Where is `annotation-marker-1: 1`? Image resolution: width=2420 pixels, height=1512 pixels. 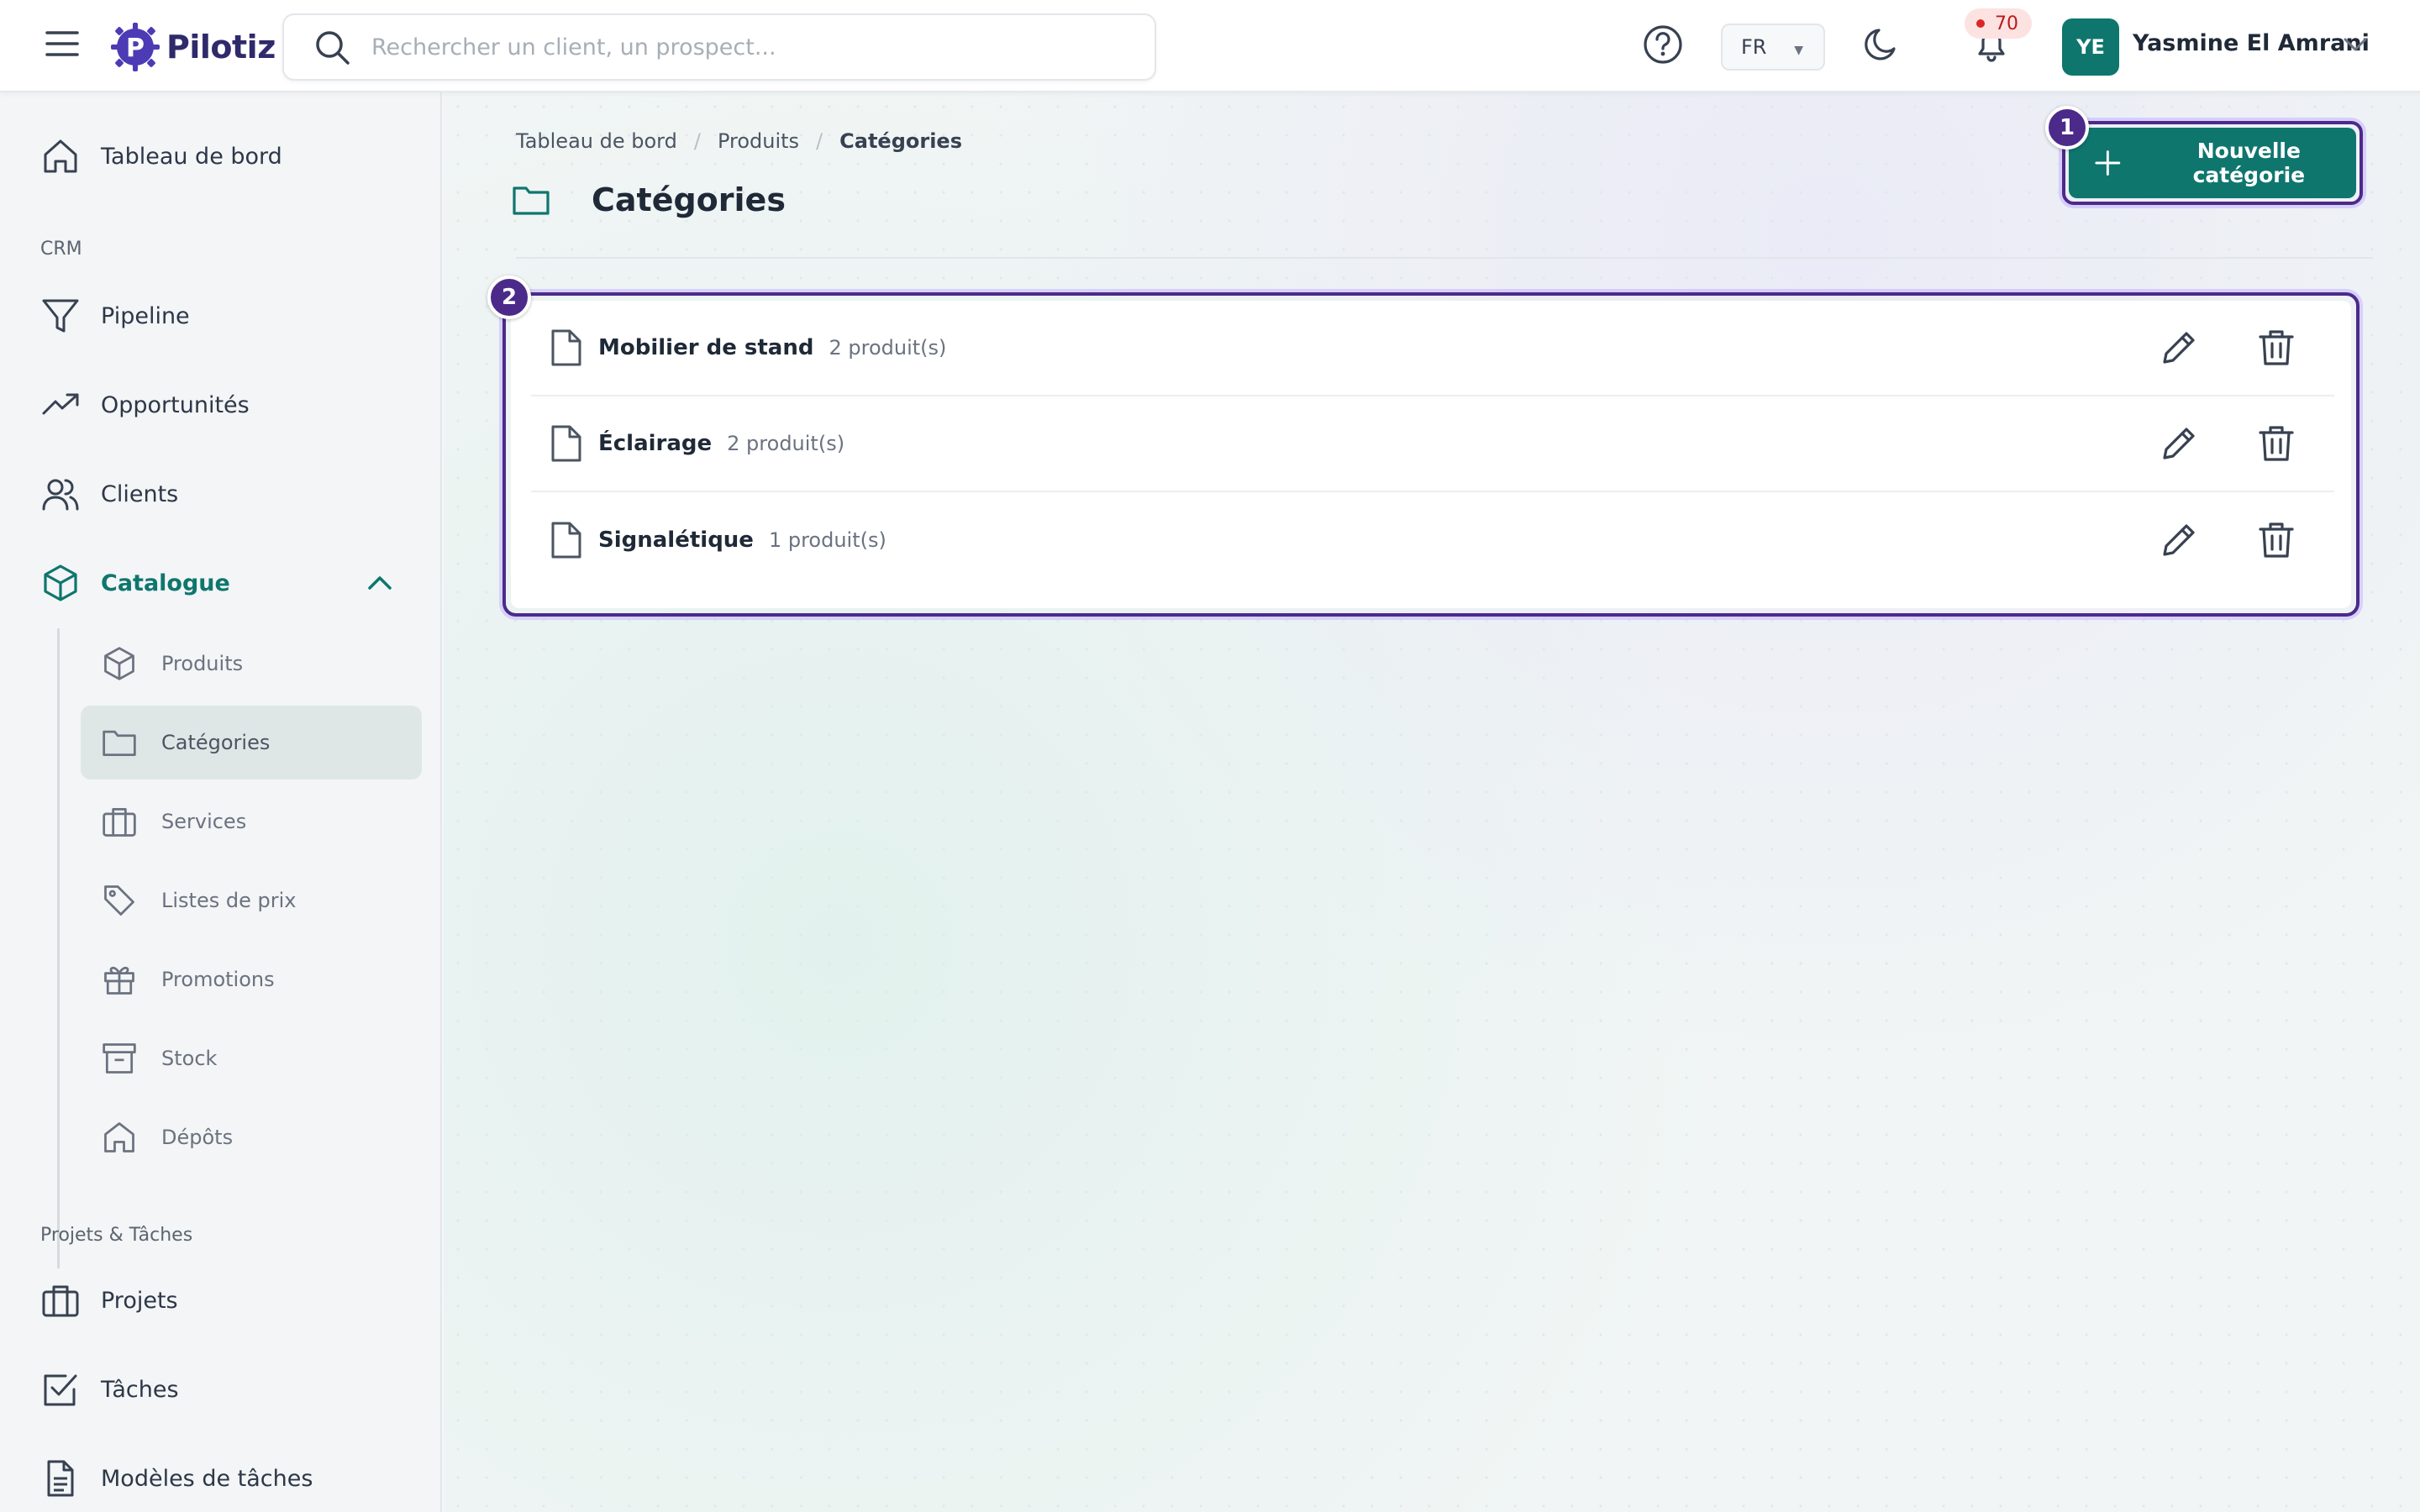
annotation-marker-1: 1 is located at coordinates (2067, 128).